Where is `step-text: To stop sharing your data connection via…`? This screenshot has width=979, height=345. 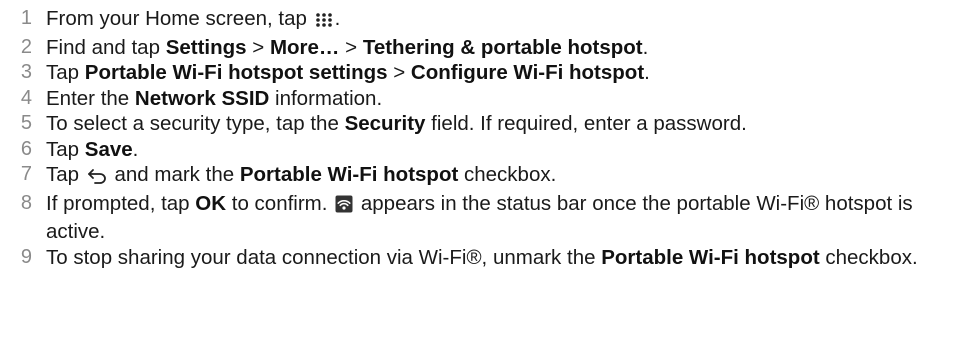
step-text: To stop sharing your data connection via… is located at coordinates (482, 257).